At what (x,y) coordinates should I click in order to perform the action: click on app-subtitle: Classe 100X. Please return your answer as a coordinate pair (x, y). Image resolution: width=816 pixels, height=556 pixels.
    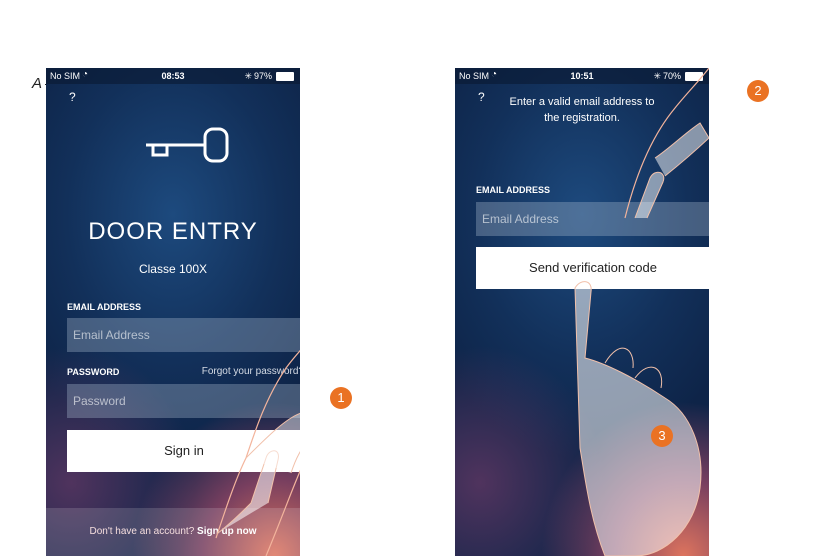
    Looking at the image, I should click on (173, 269).